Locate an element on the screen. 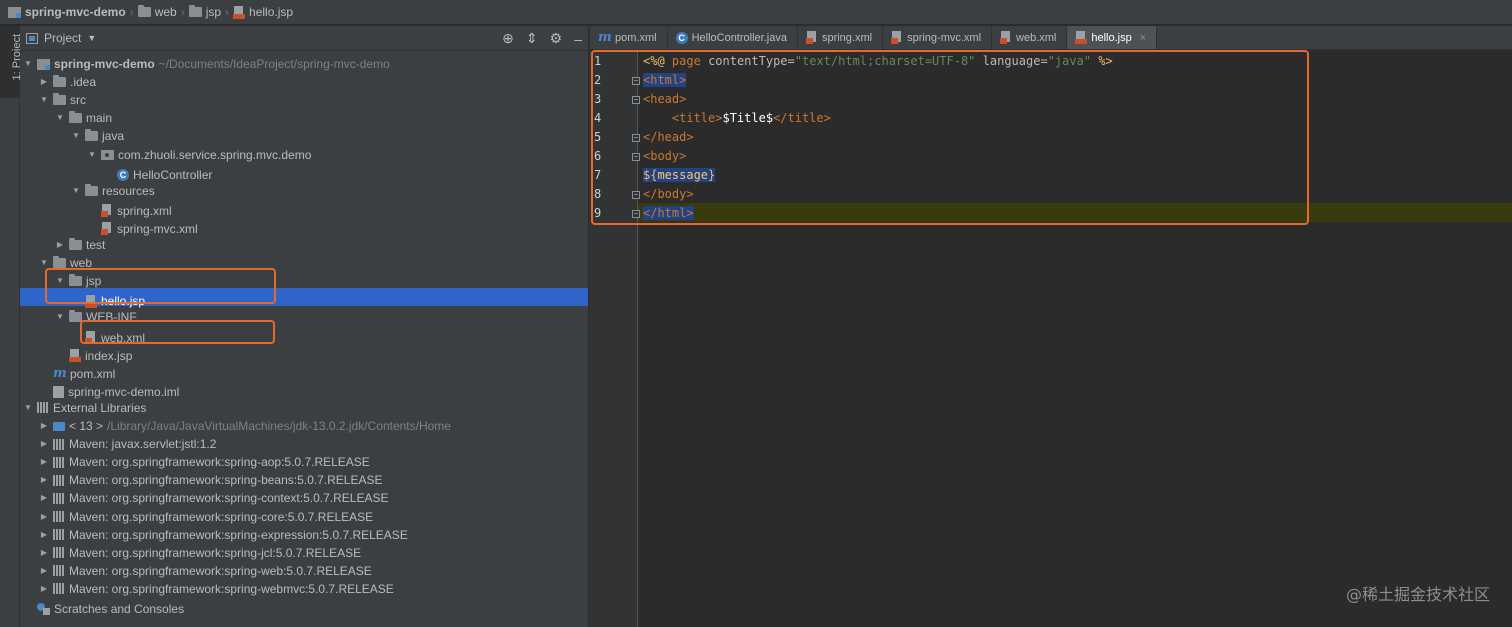  tree-item: ▼ java is located at coordinates (304, 134).